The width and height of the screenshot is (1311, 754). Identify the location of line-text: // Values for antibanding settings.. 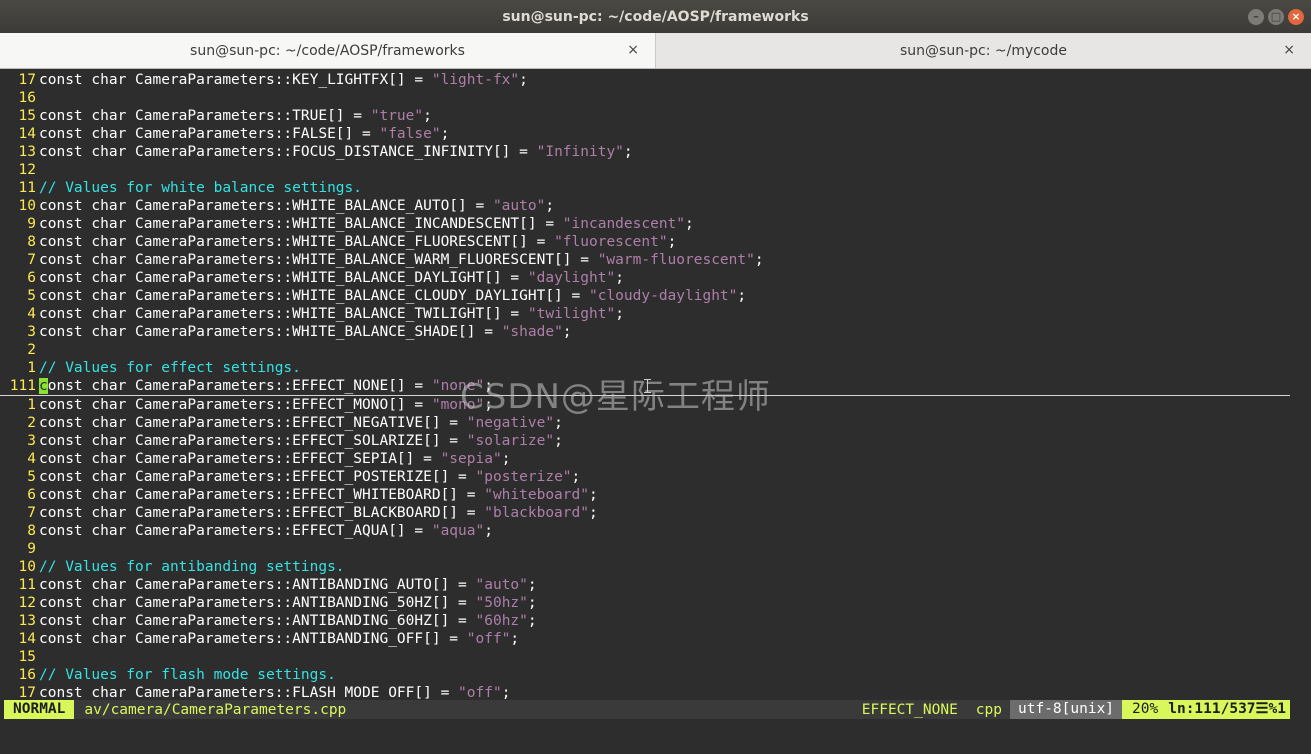
(192, 567).